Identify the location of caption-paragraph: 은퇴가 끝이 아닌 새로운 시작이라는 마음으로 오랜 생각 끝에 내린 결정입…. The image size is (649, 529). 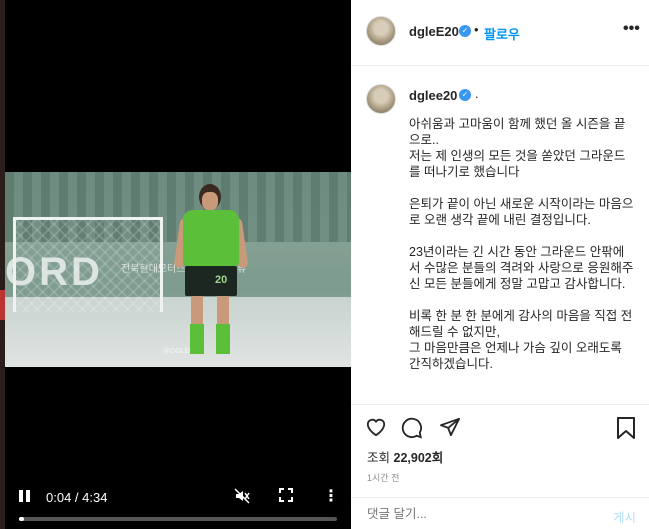
(521, 212).